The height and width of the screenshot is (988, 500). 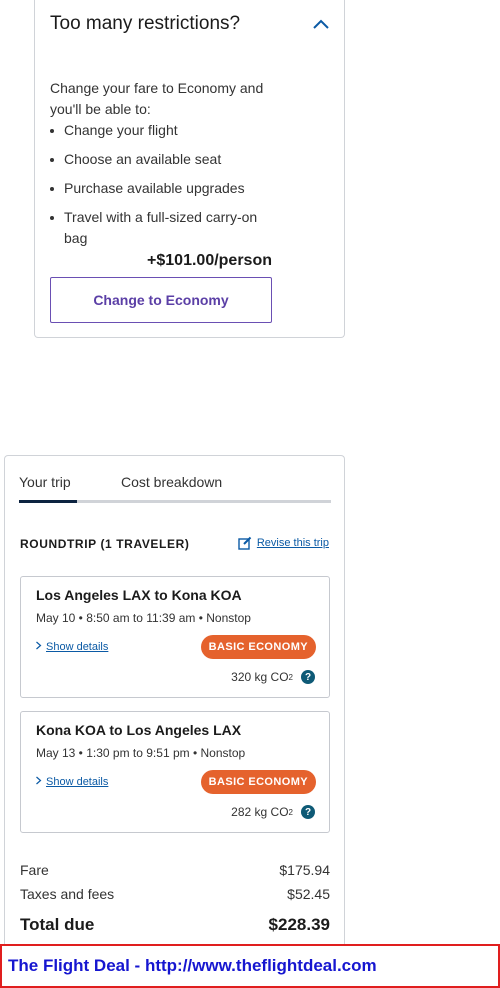 What do you see at coordinates (34, 870) in the screenshot?
I see `fare-label: Fare` at bounding box center [34, 870].